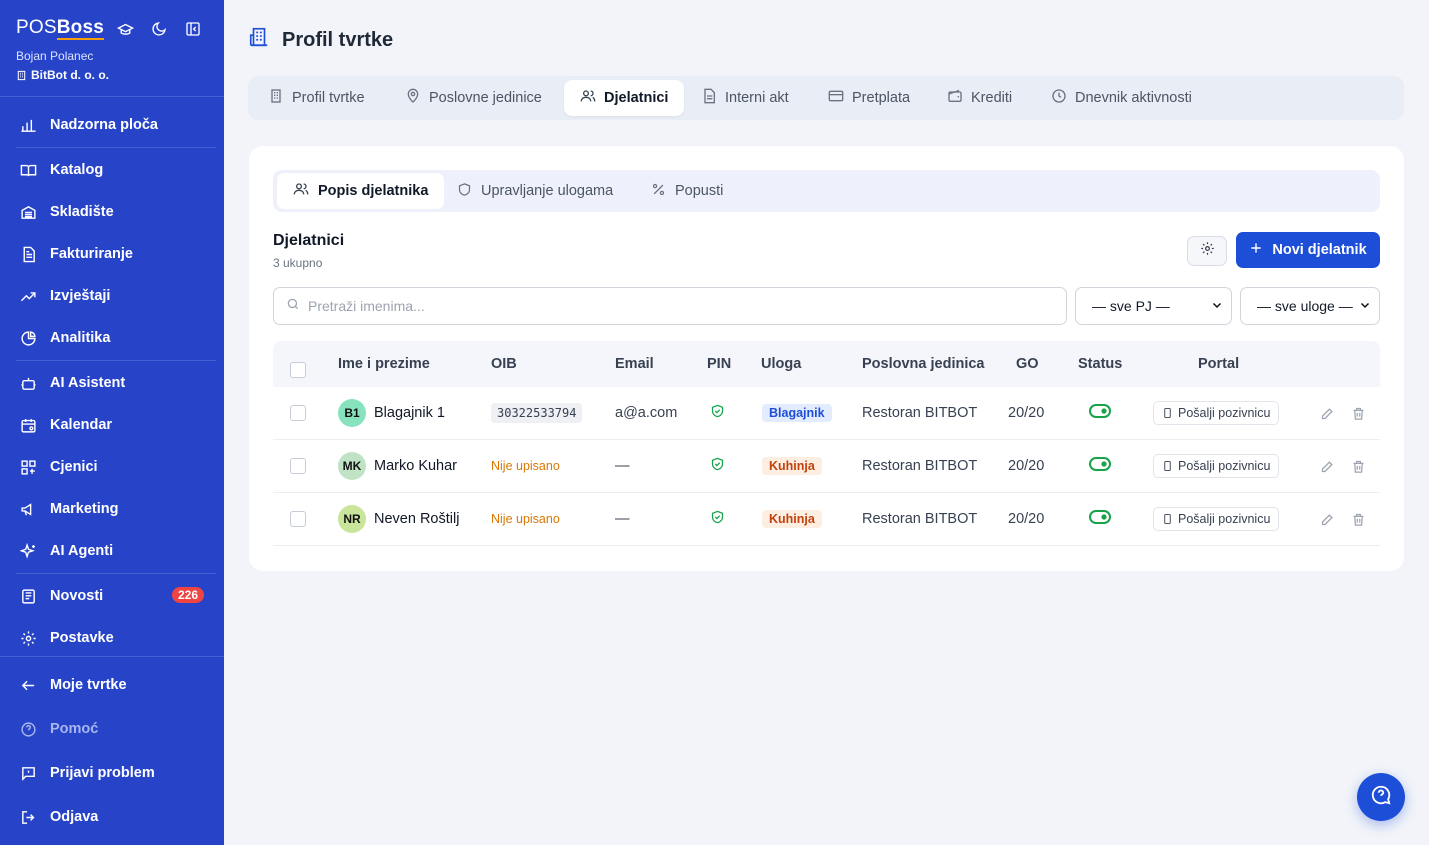 Image resolution: width=1429 pixels, height=845 pixels. Describe the element at coordinates (60, 28) in the screenshot. I see `brand-logo: POSBoss` at that location.